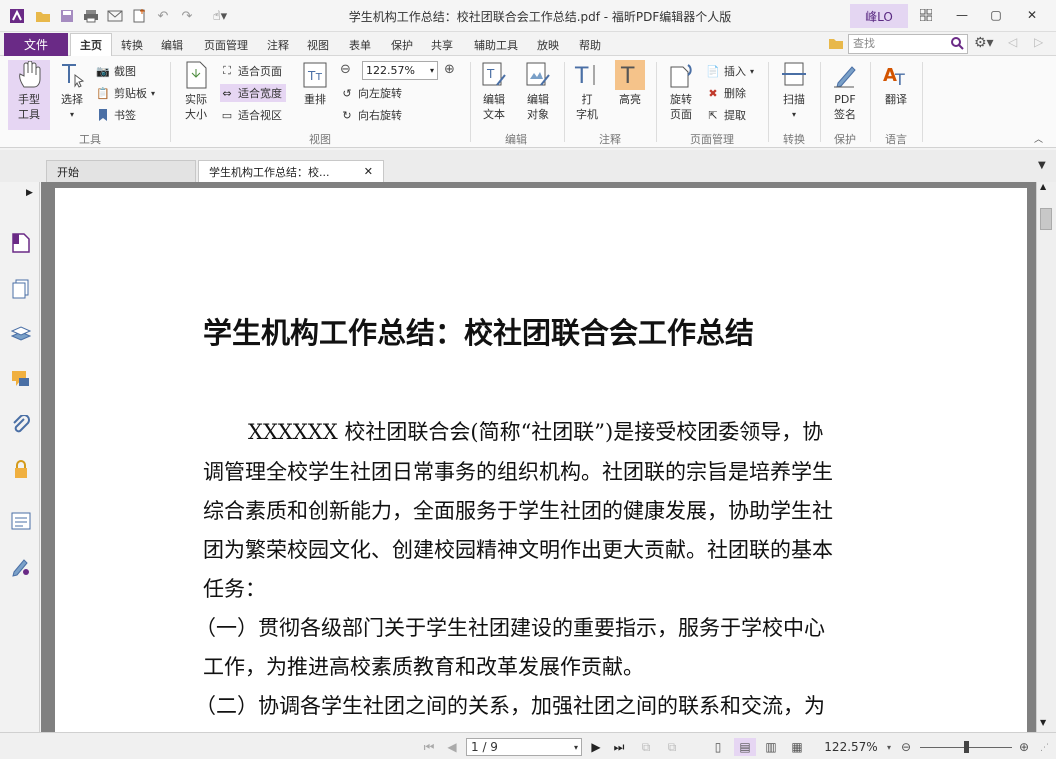  I want to click on zoom-in-status-icon: ⊕, so click(1024, 747).